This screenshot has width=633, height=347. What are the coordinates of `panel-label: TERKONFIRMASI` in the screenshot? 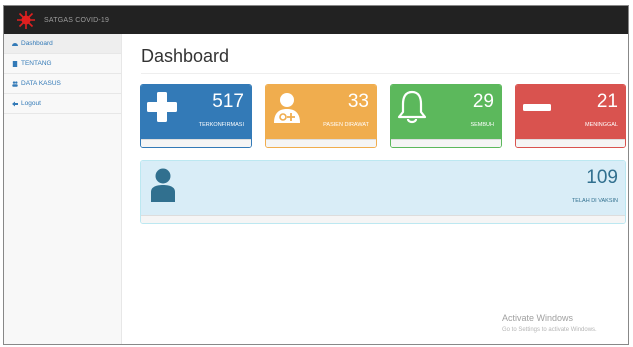 It's located at (221, 125).